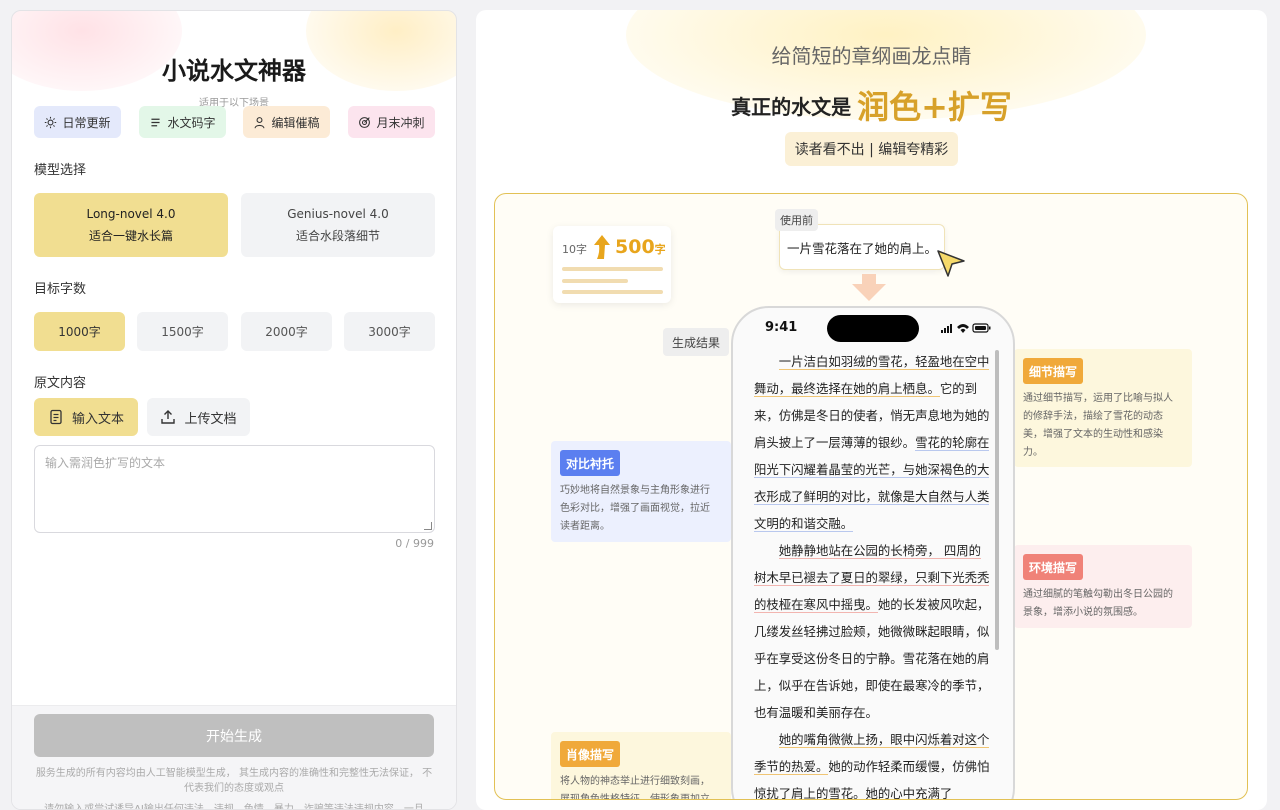 This screenshot has height=810, width=1280. Describe the element at coordinates (156, 122) in the screenshot. I see `lines-icon` at that location.